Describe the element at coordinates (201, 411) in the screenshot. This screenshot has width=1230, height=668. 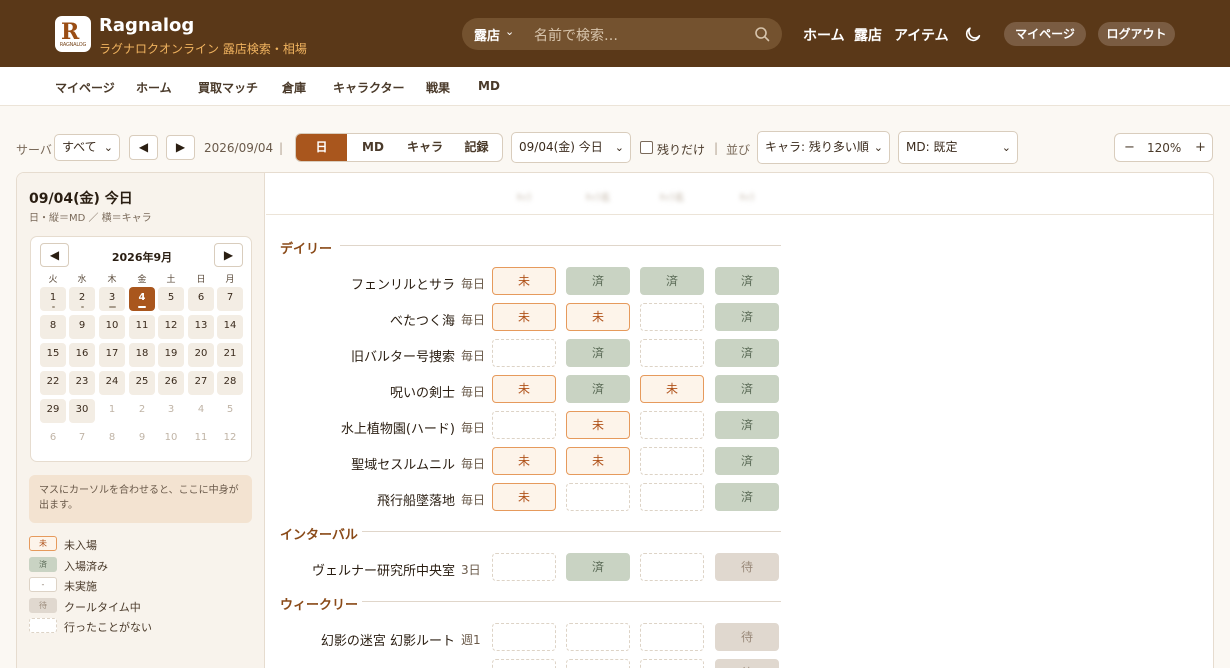
I see `calendar-day: 4` at that location.